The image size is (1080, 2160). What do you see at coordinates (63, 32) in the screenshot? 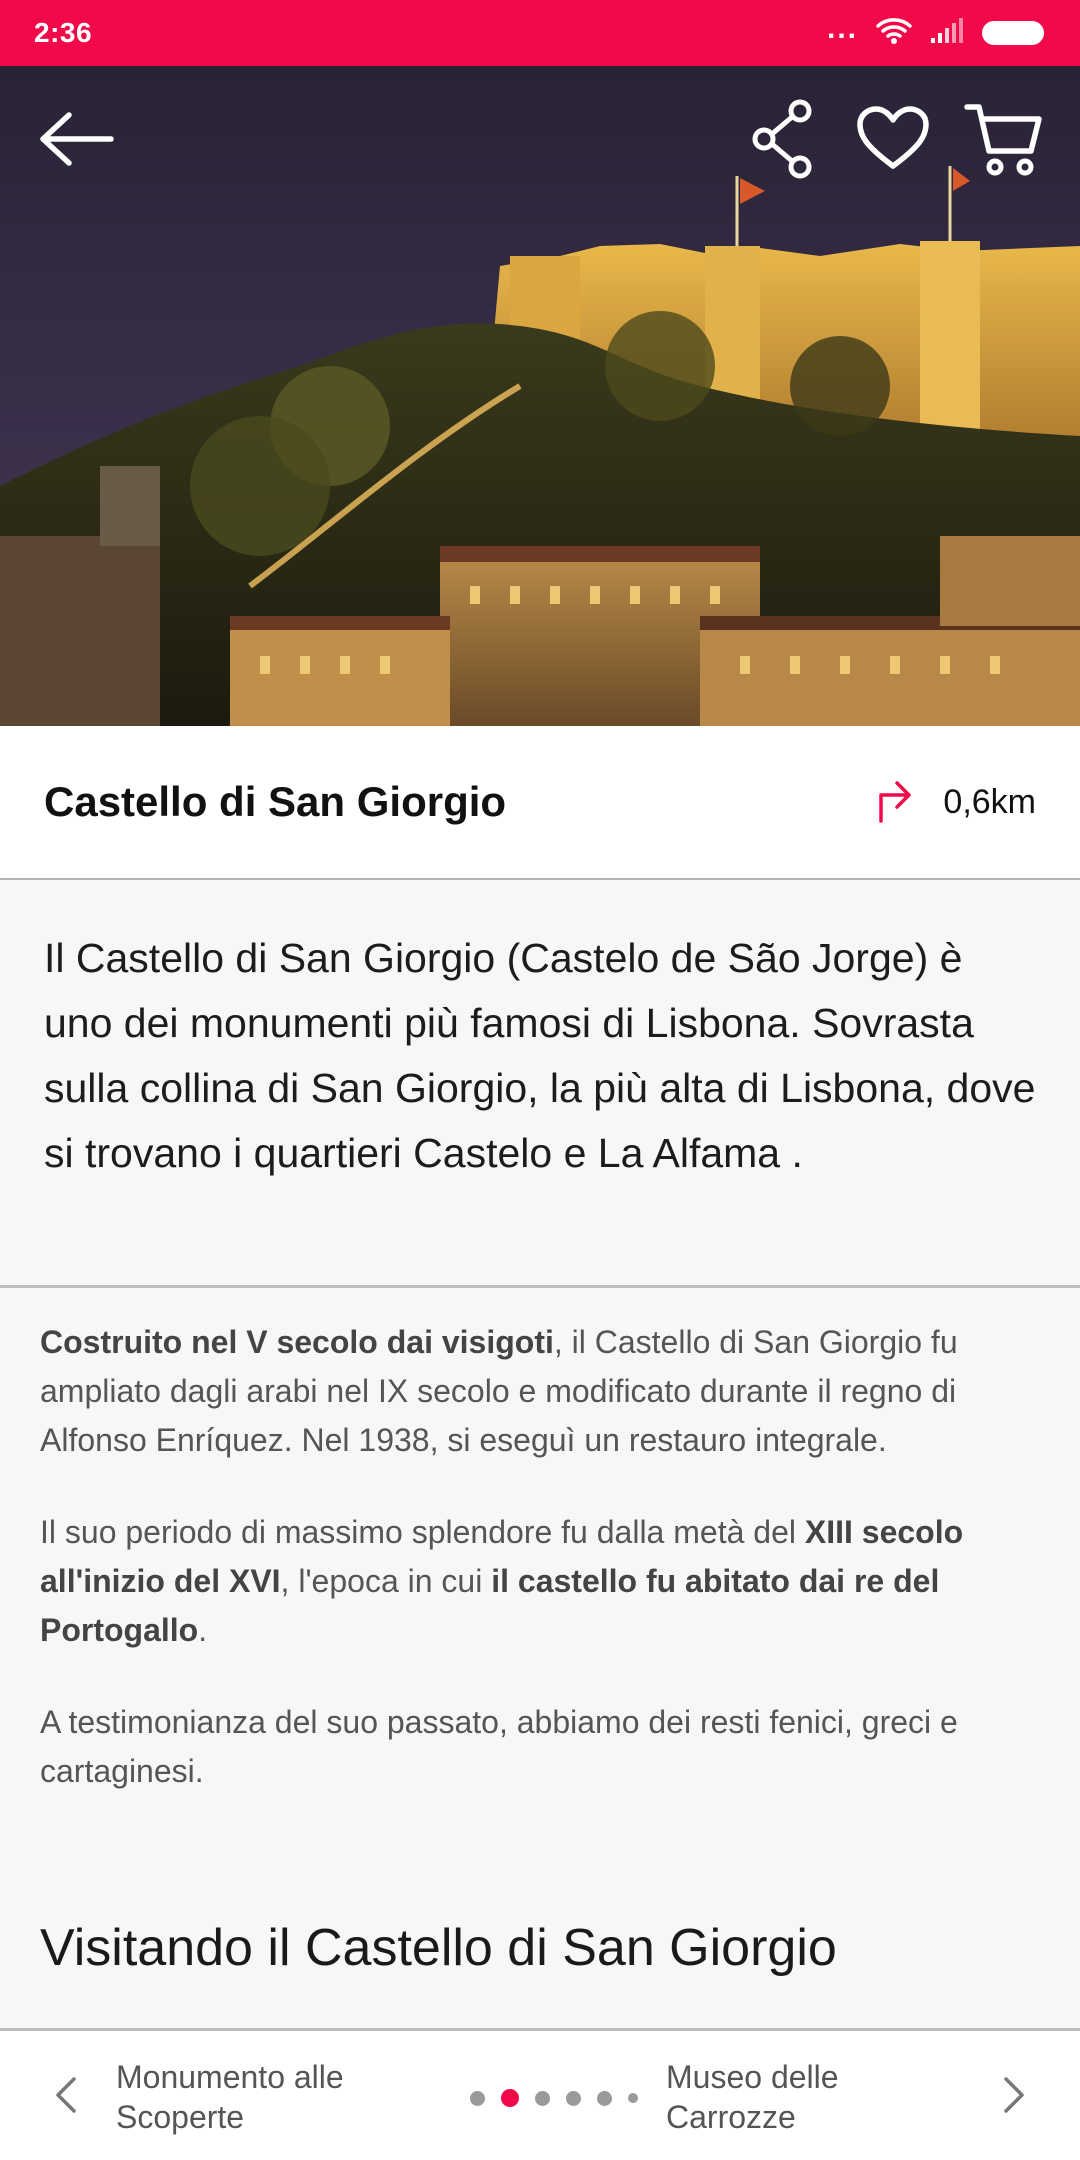
I see `status-time: 2:36` at bounding box center [63, 32].